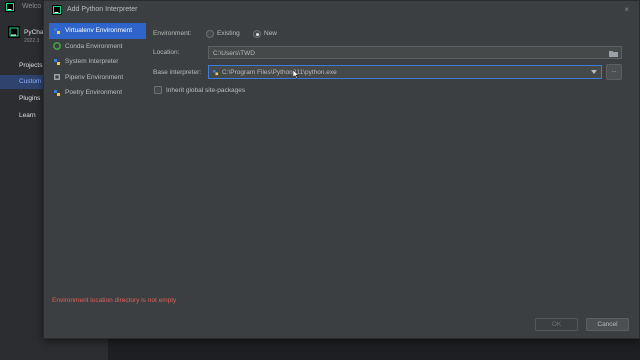  Describe the element at coordinates (14, 32) in the screenshot. I see `pycharm-product-icon` at that location.